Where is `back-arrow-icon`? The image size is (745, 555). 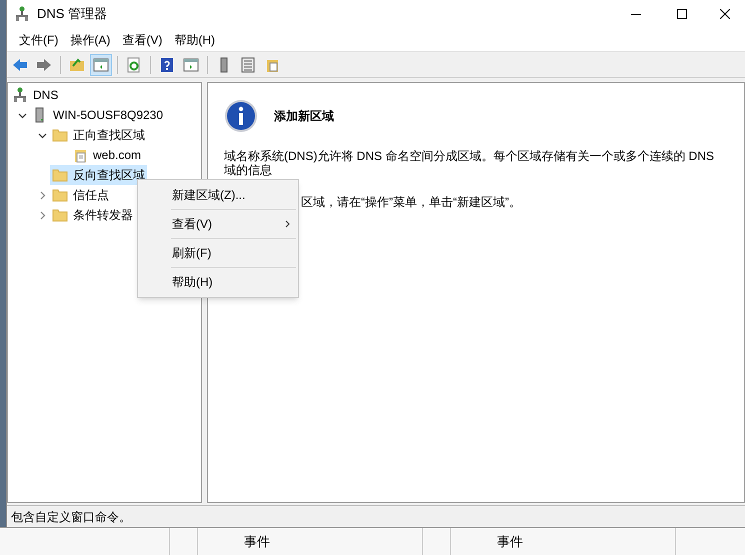
back-arrow-icon is located at coordinates (20, 64).